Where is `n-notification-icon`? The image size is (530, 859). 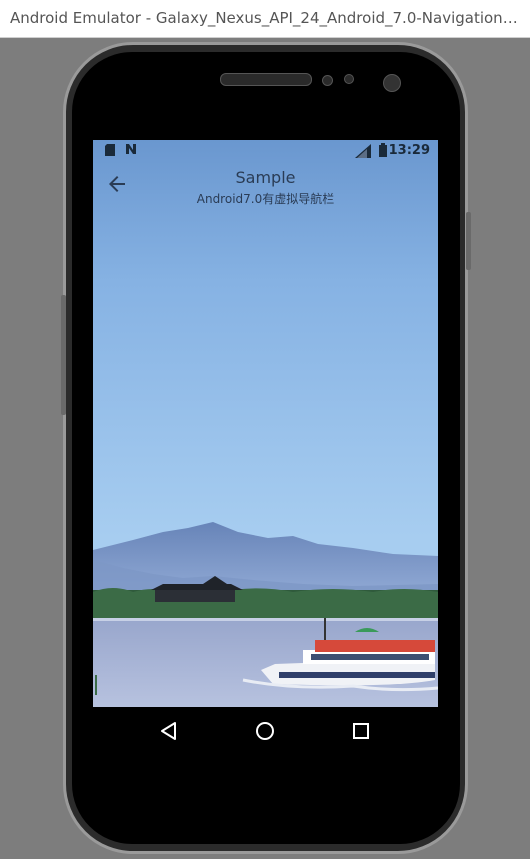
n-notification-icon is located at coordinates (131, 150).